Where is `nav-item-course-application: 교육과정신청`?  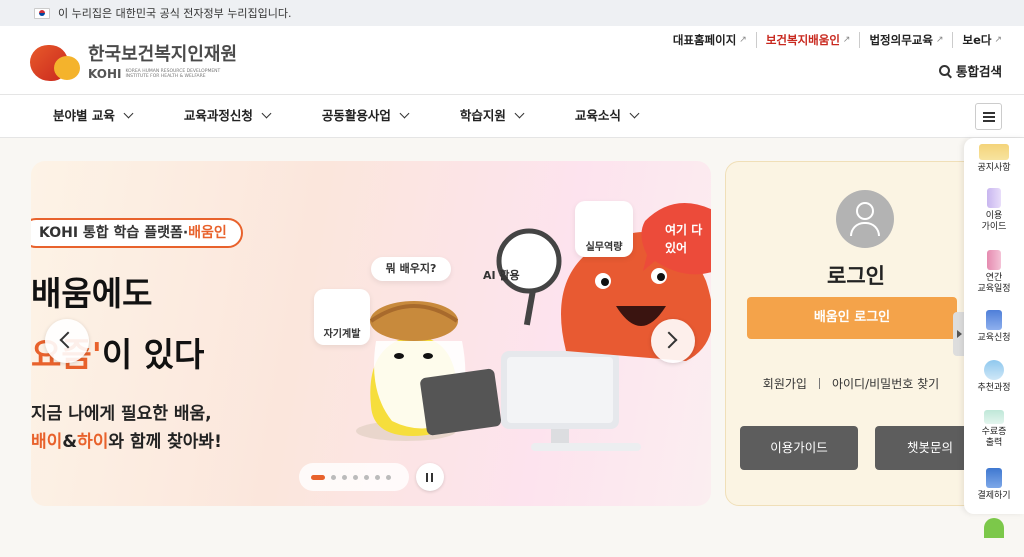
nav-item-course-application: 교육과정신청 is located at coordinates (228, 116).